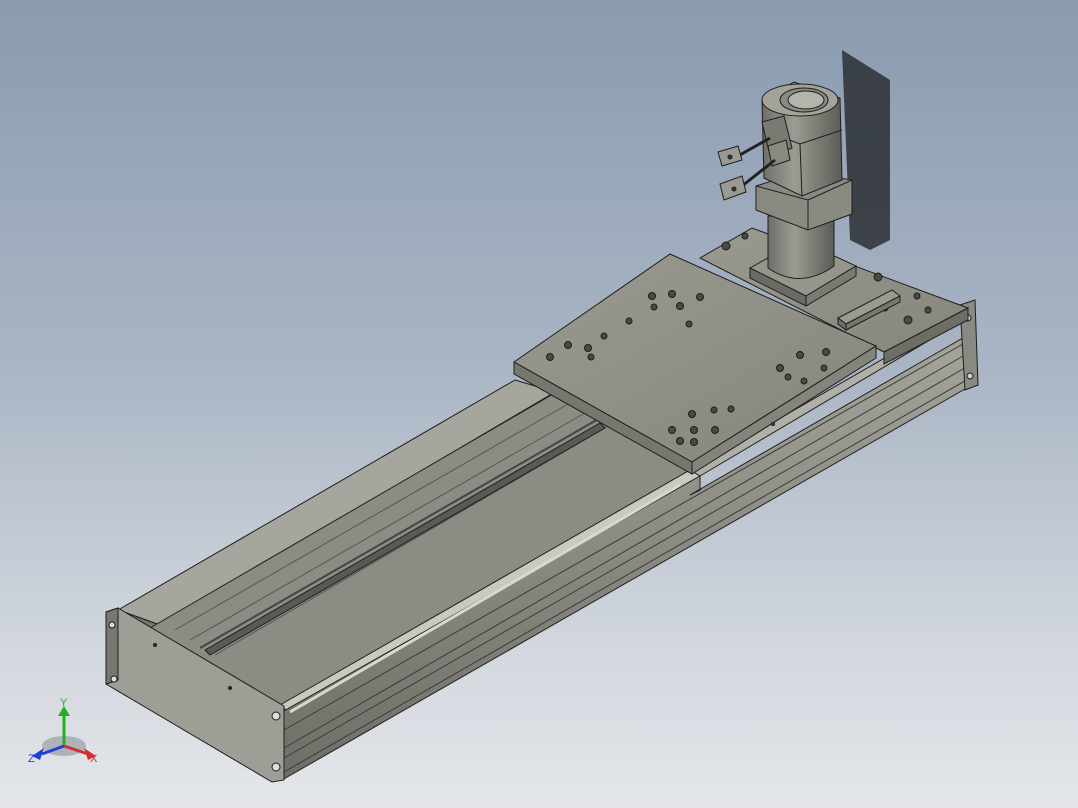 Image resolution: width=1078 pixels, height=808 pixels. Describe the element at coordinates (866, 150) in the screenshot. I see `motor-shadow` at that location.